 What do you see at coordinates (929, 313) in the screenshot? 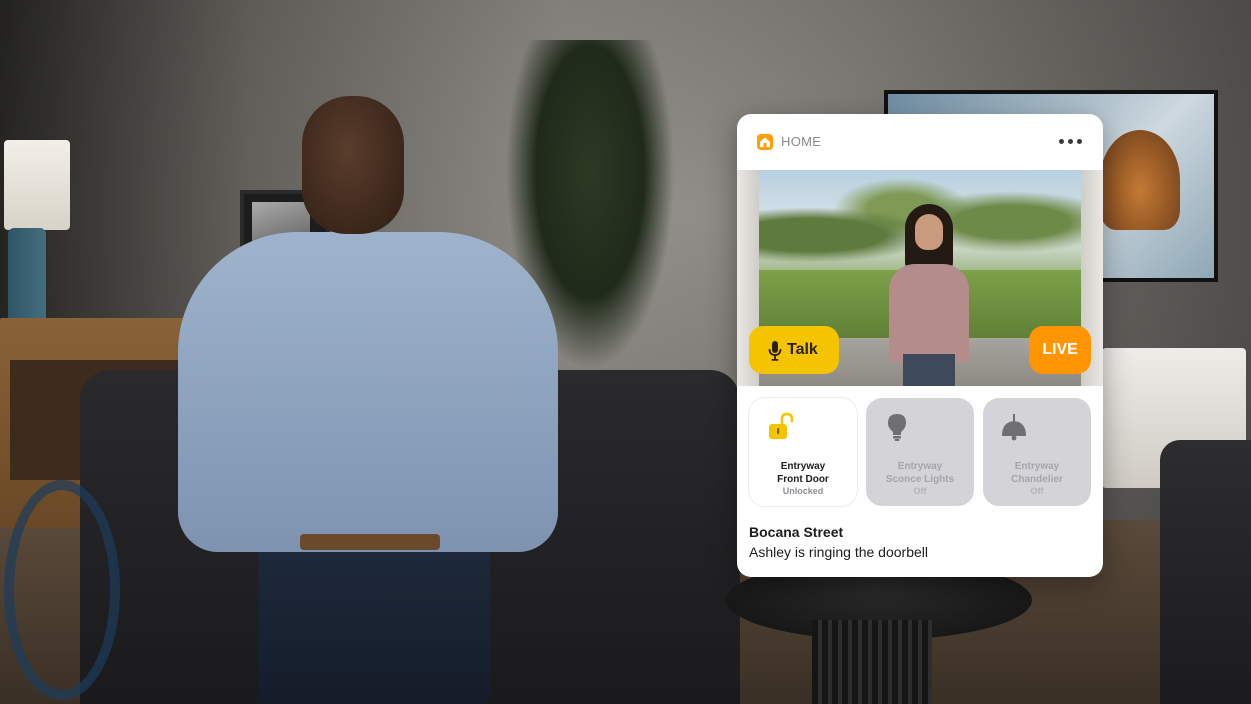
I see `visitor-sweater` at bounding box center [929, 313].